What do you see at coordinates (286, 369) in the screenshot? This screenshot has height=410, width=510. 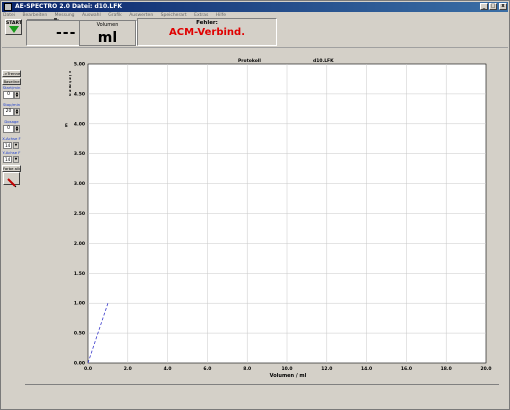 I see `x-tick-label: 10.0` at bounding box center [286, 369].